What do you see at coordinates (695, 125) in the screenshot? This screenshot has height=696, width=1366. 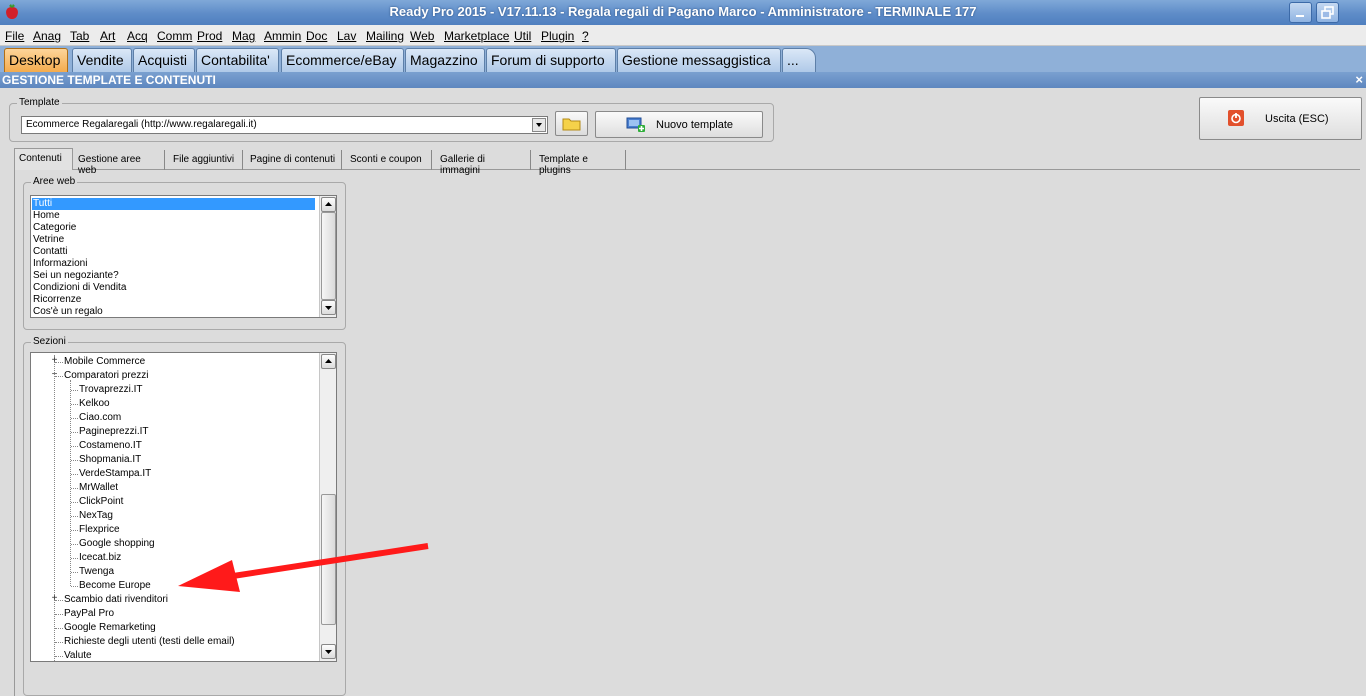 I see `new-template-label: Nuovo template` at bounding box center [695, 125].